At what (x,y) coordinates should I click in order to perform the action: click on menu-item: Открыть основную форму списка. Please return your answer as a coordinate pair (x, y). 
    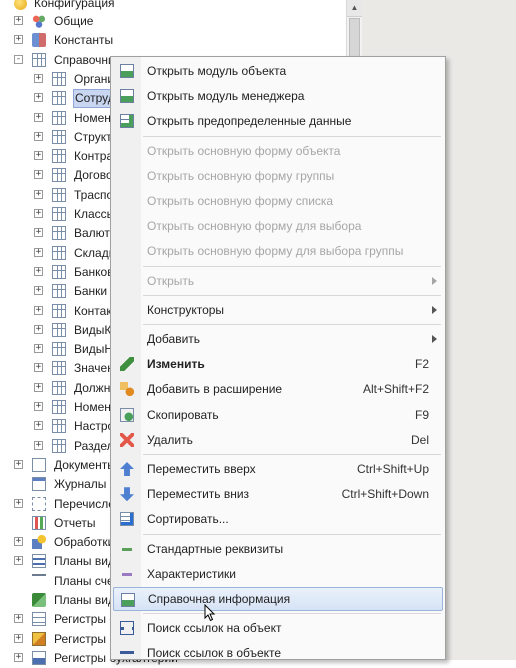
    Looking at the image, I should click on (278, 201).